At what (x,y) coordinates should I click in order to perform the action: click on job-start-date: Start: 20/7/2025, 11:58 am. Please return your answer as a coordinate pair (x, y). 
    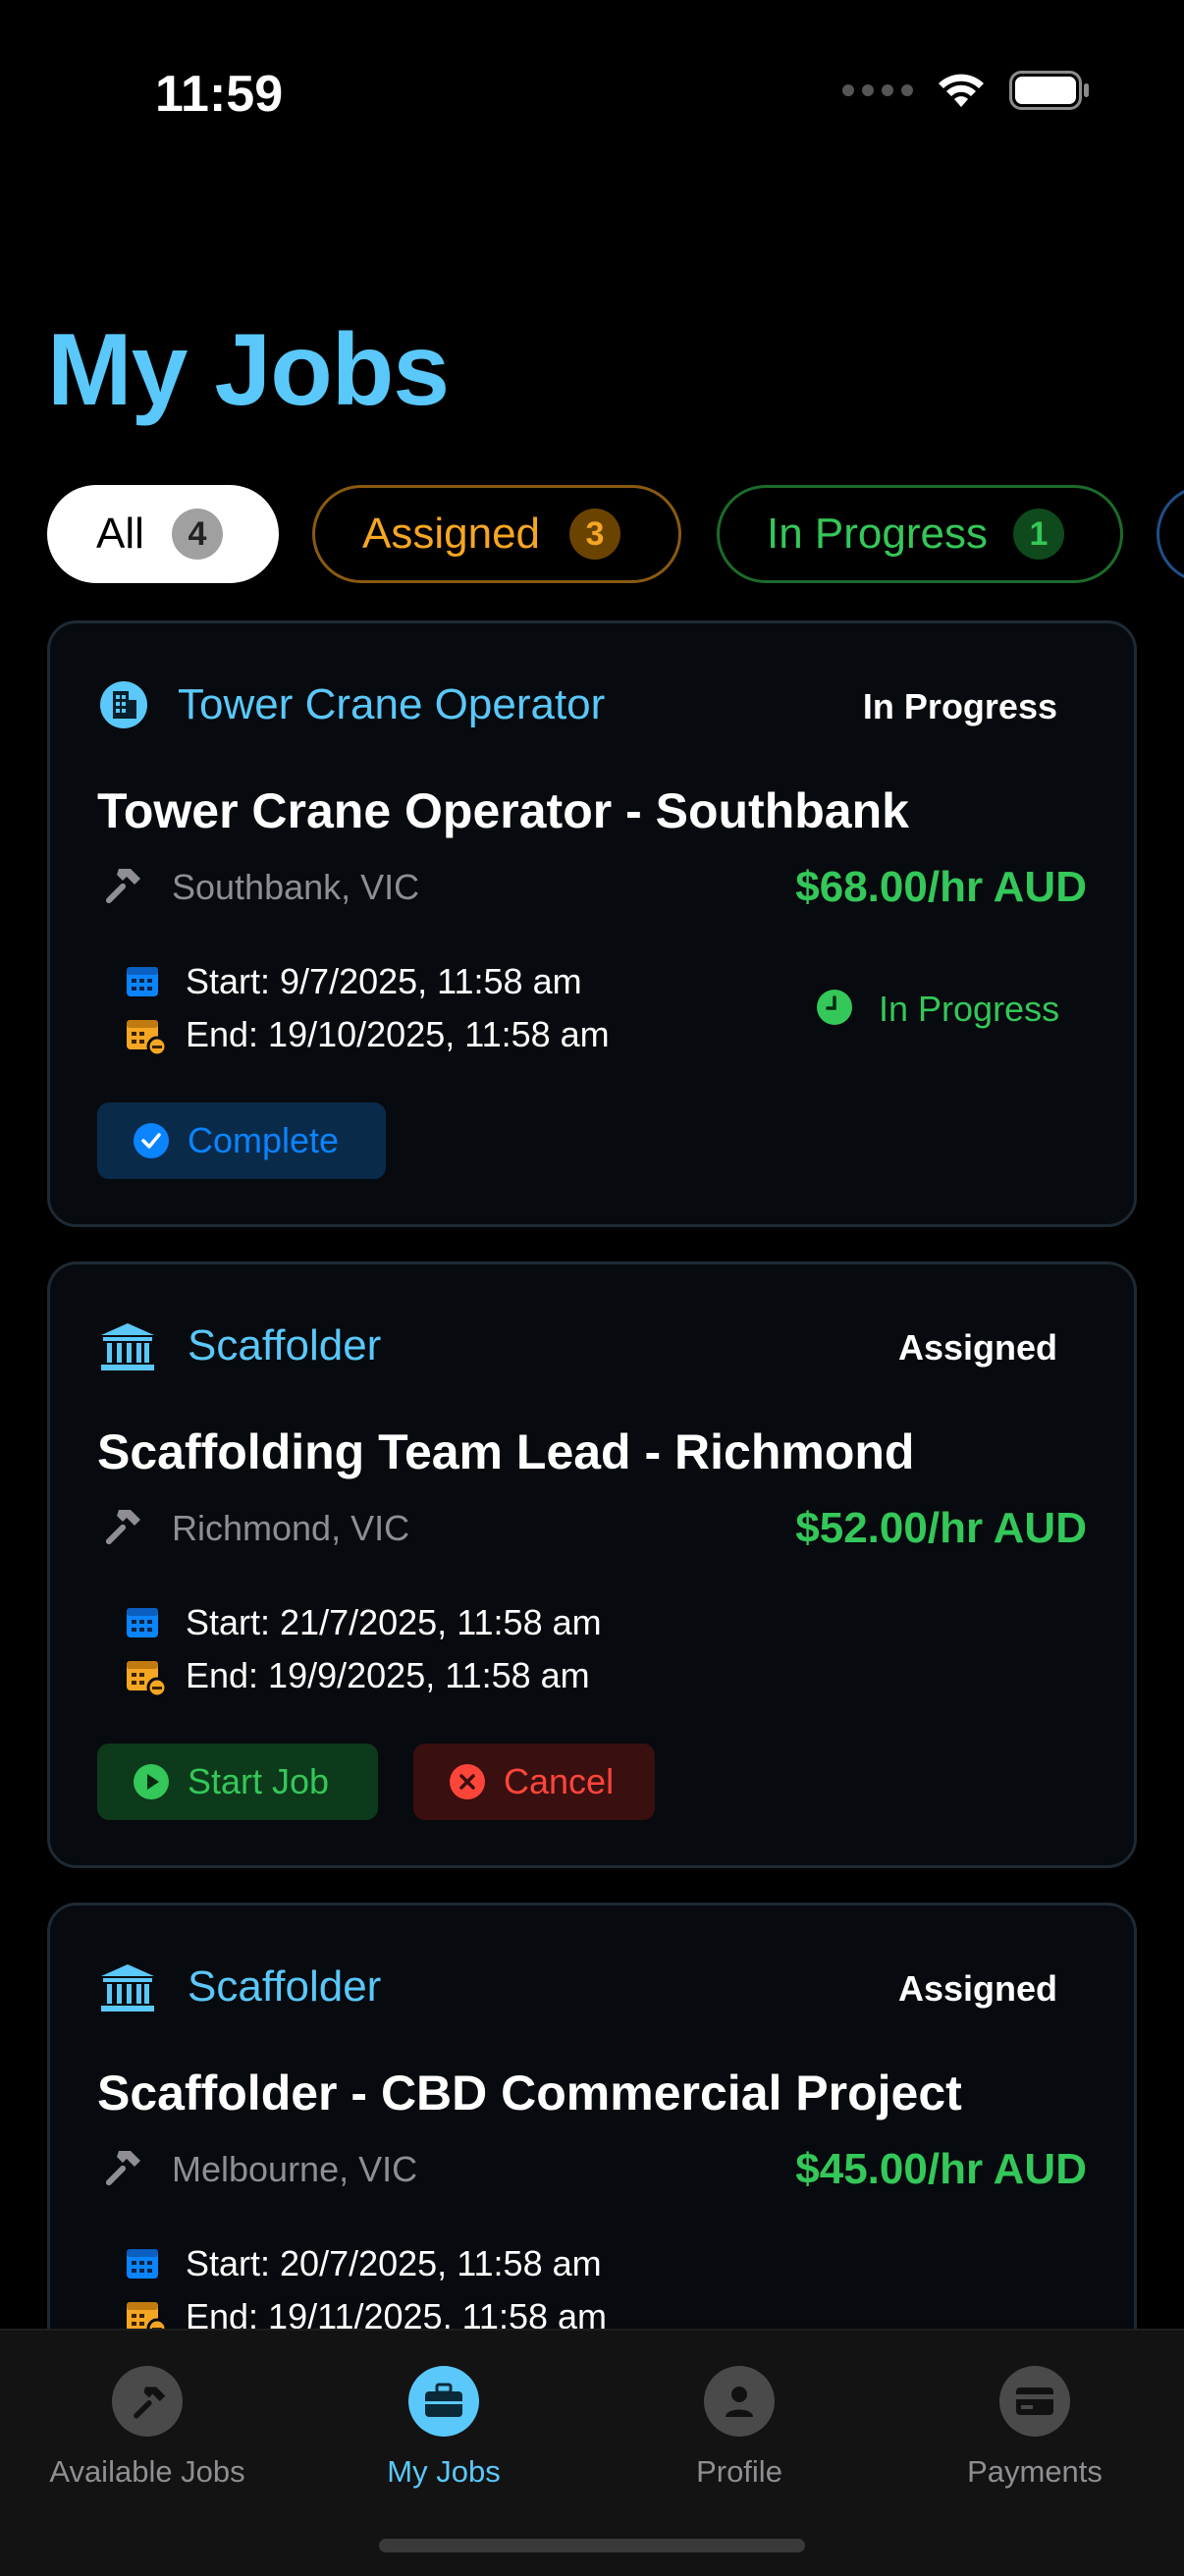
    Looking at the image, I should click on (394, 2263).